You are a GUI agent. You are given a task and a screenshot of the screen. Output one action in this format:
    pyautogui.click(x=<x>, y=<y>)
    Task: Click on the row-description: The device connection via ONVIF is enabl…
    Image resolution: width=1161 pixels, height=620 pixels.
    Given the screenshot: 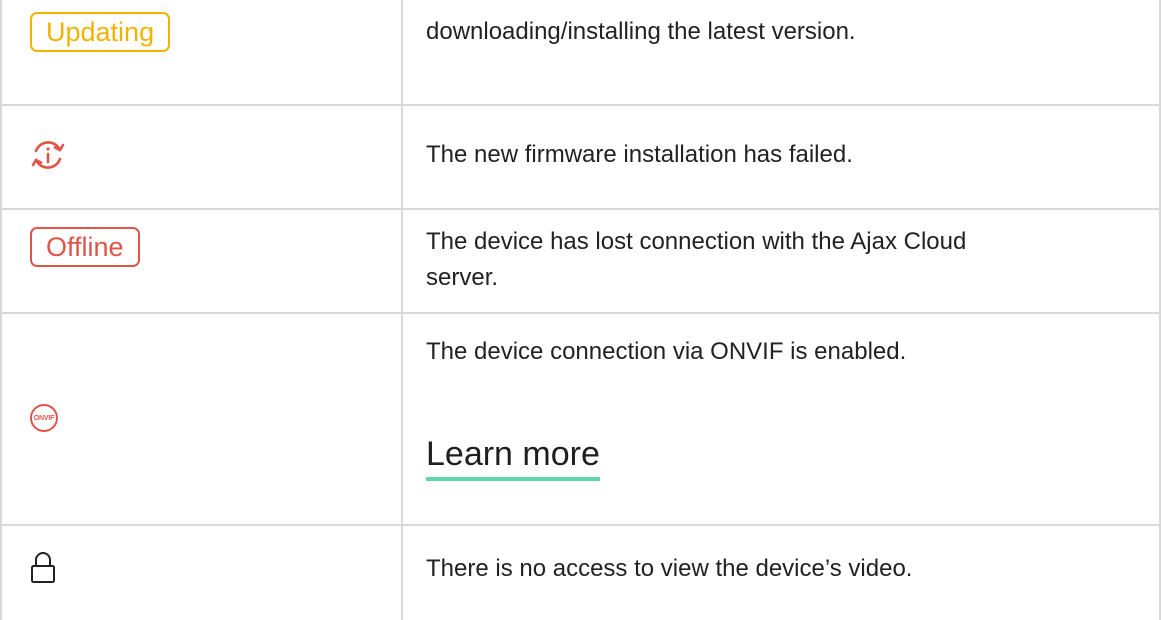 What is the action you would take?
    pyautogui.click(x=666, y=351)
    